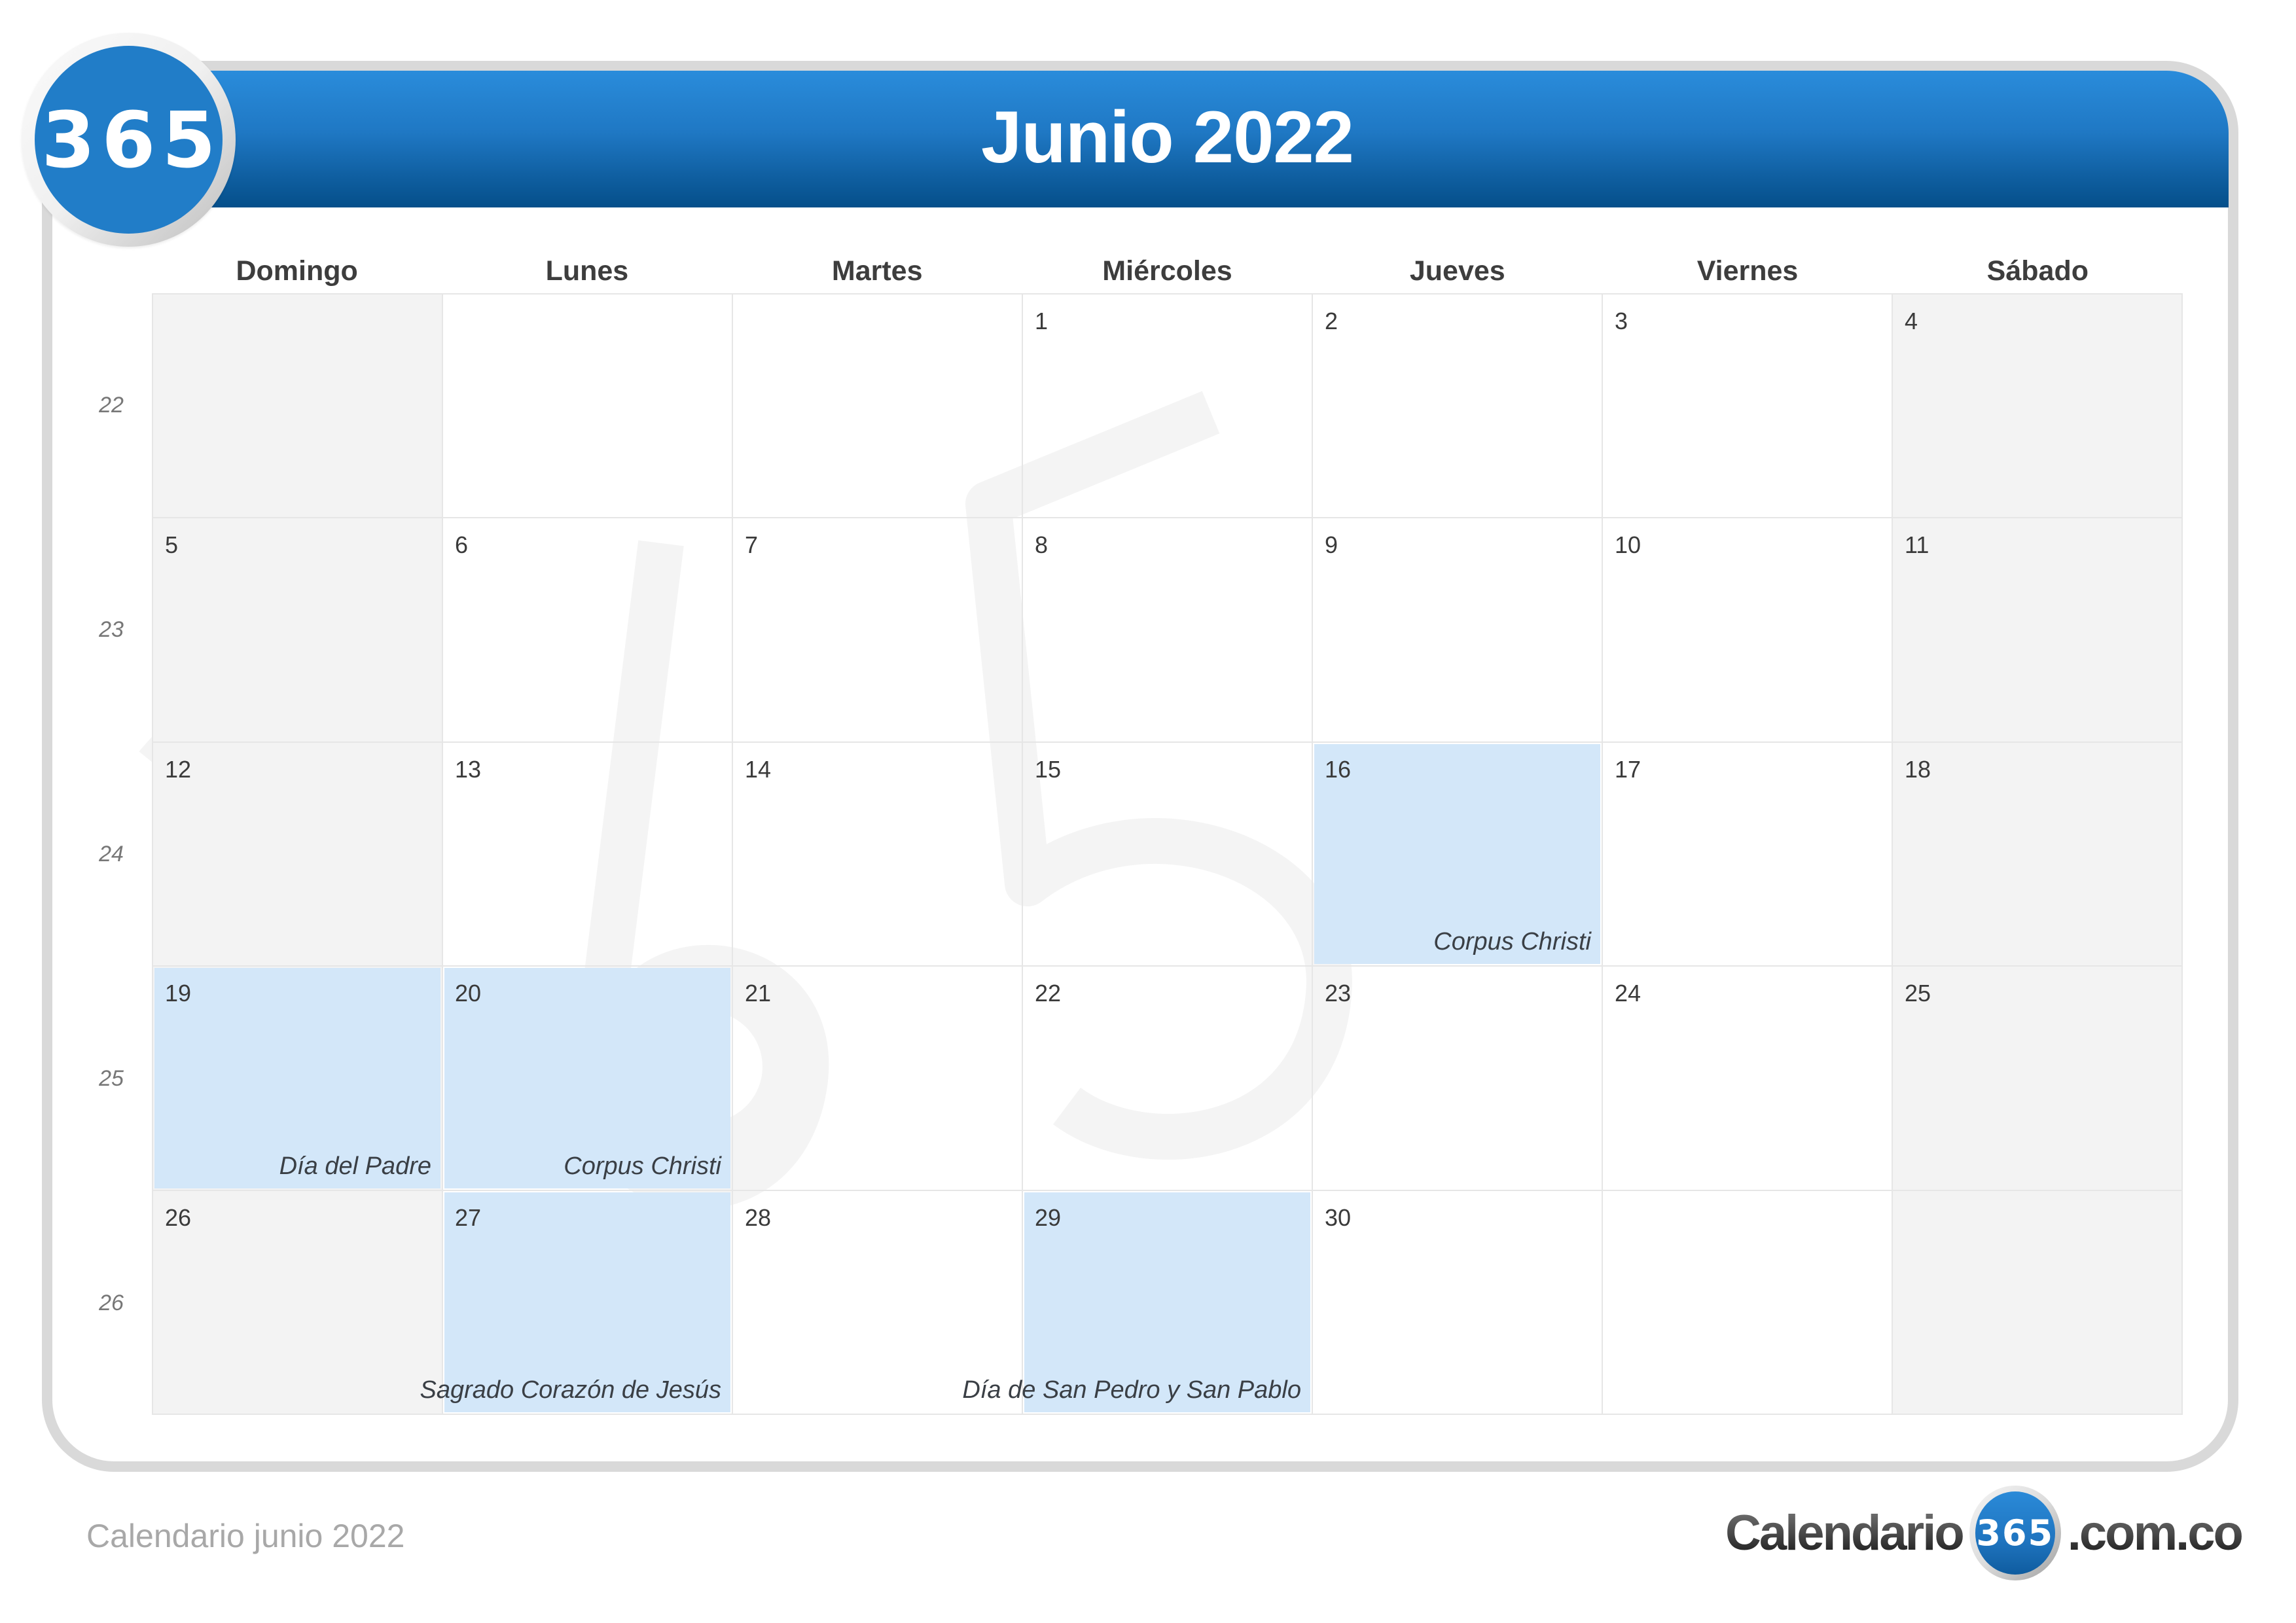 The height and width of the screenshot is (1623, 2296). Describe the element at coordinates (1042, 545) in the screenshot. I see `day-number: 8` at that location.